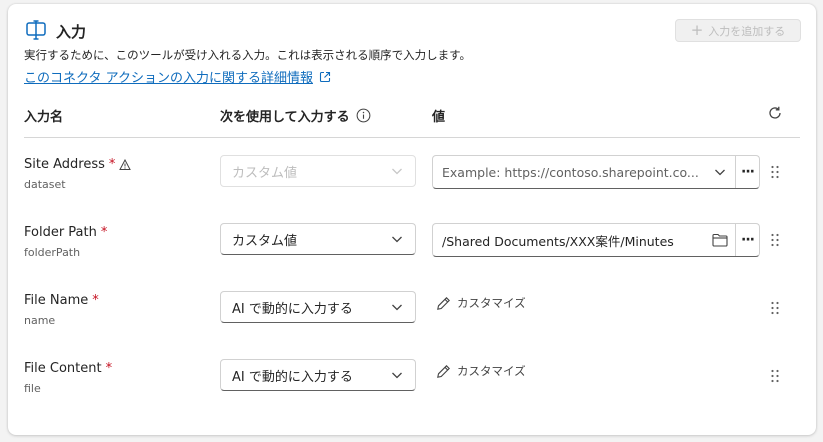  What do you see at coordinates (558, 241) in the screenshot?
I see `value-text: /Shared Documents/XXX案件/Minutes` at bounding box center [558, 241].